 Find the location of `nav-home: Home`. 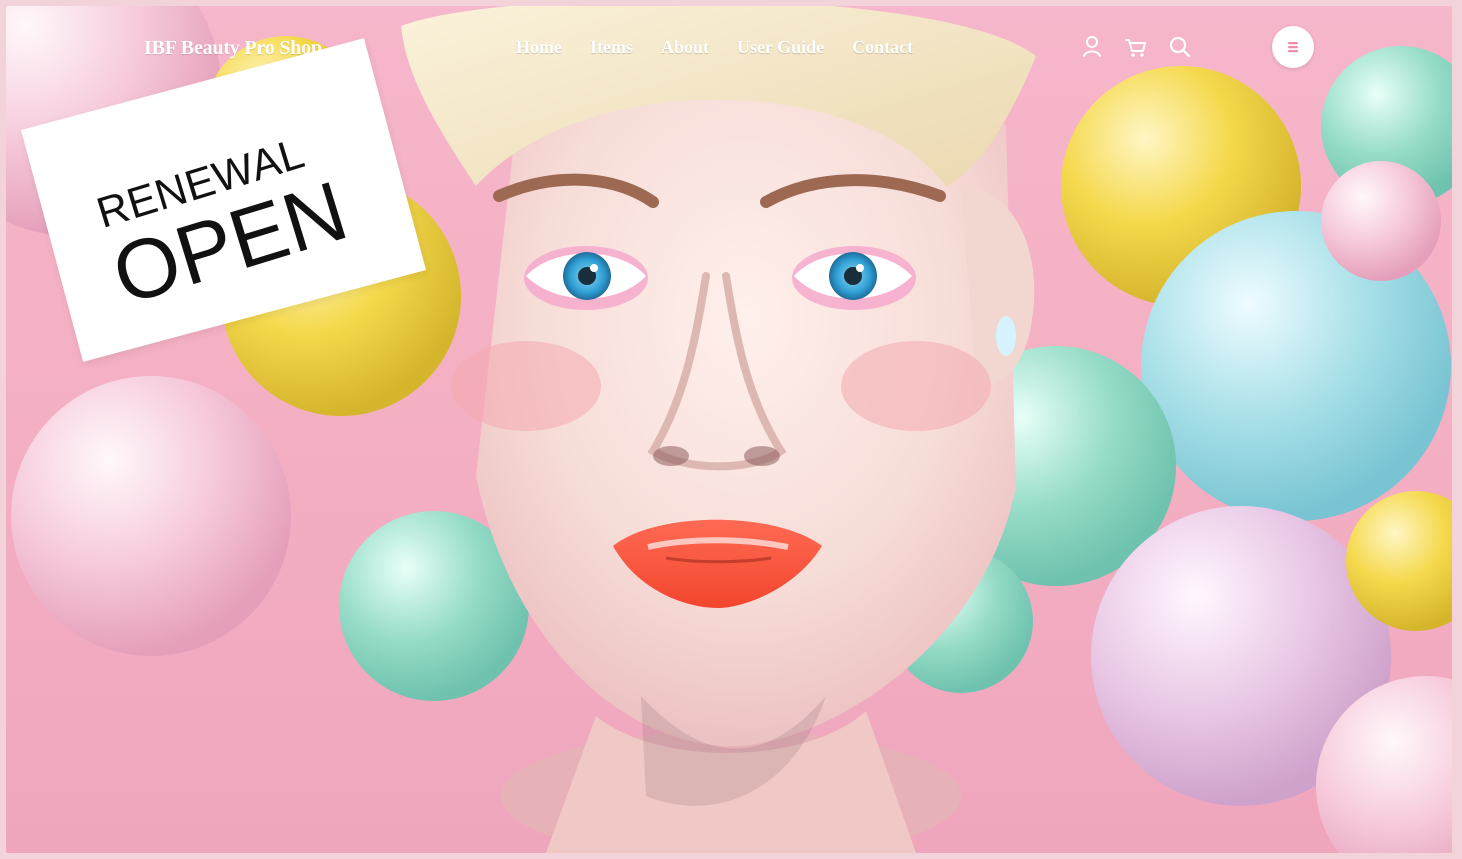

nav-home: Home is located at coordinates (539, 47).